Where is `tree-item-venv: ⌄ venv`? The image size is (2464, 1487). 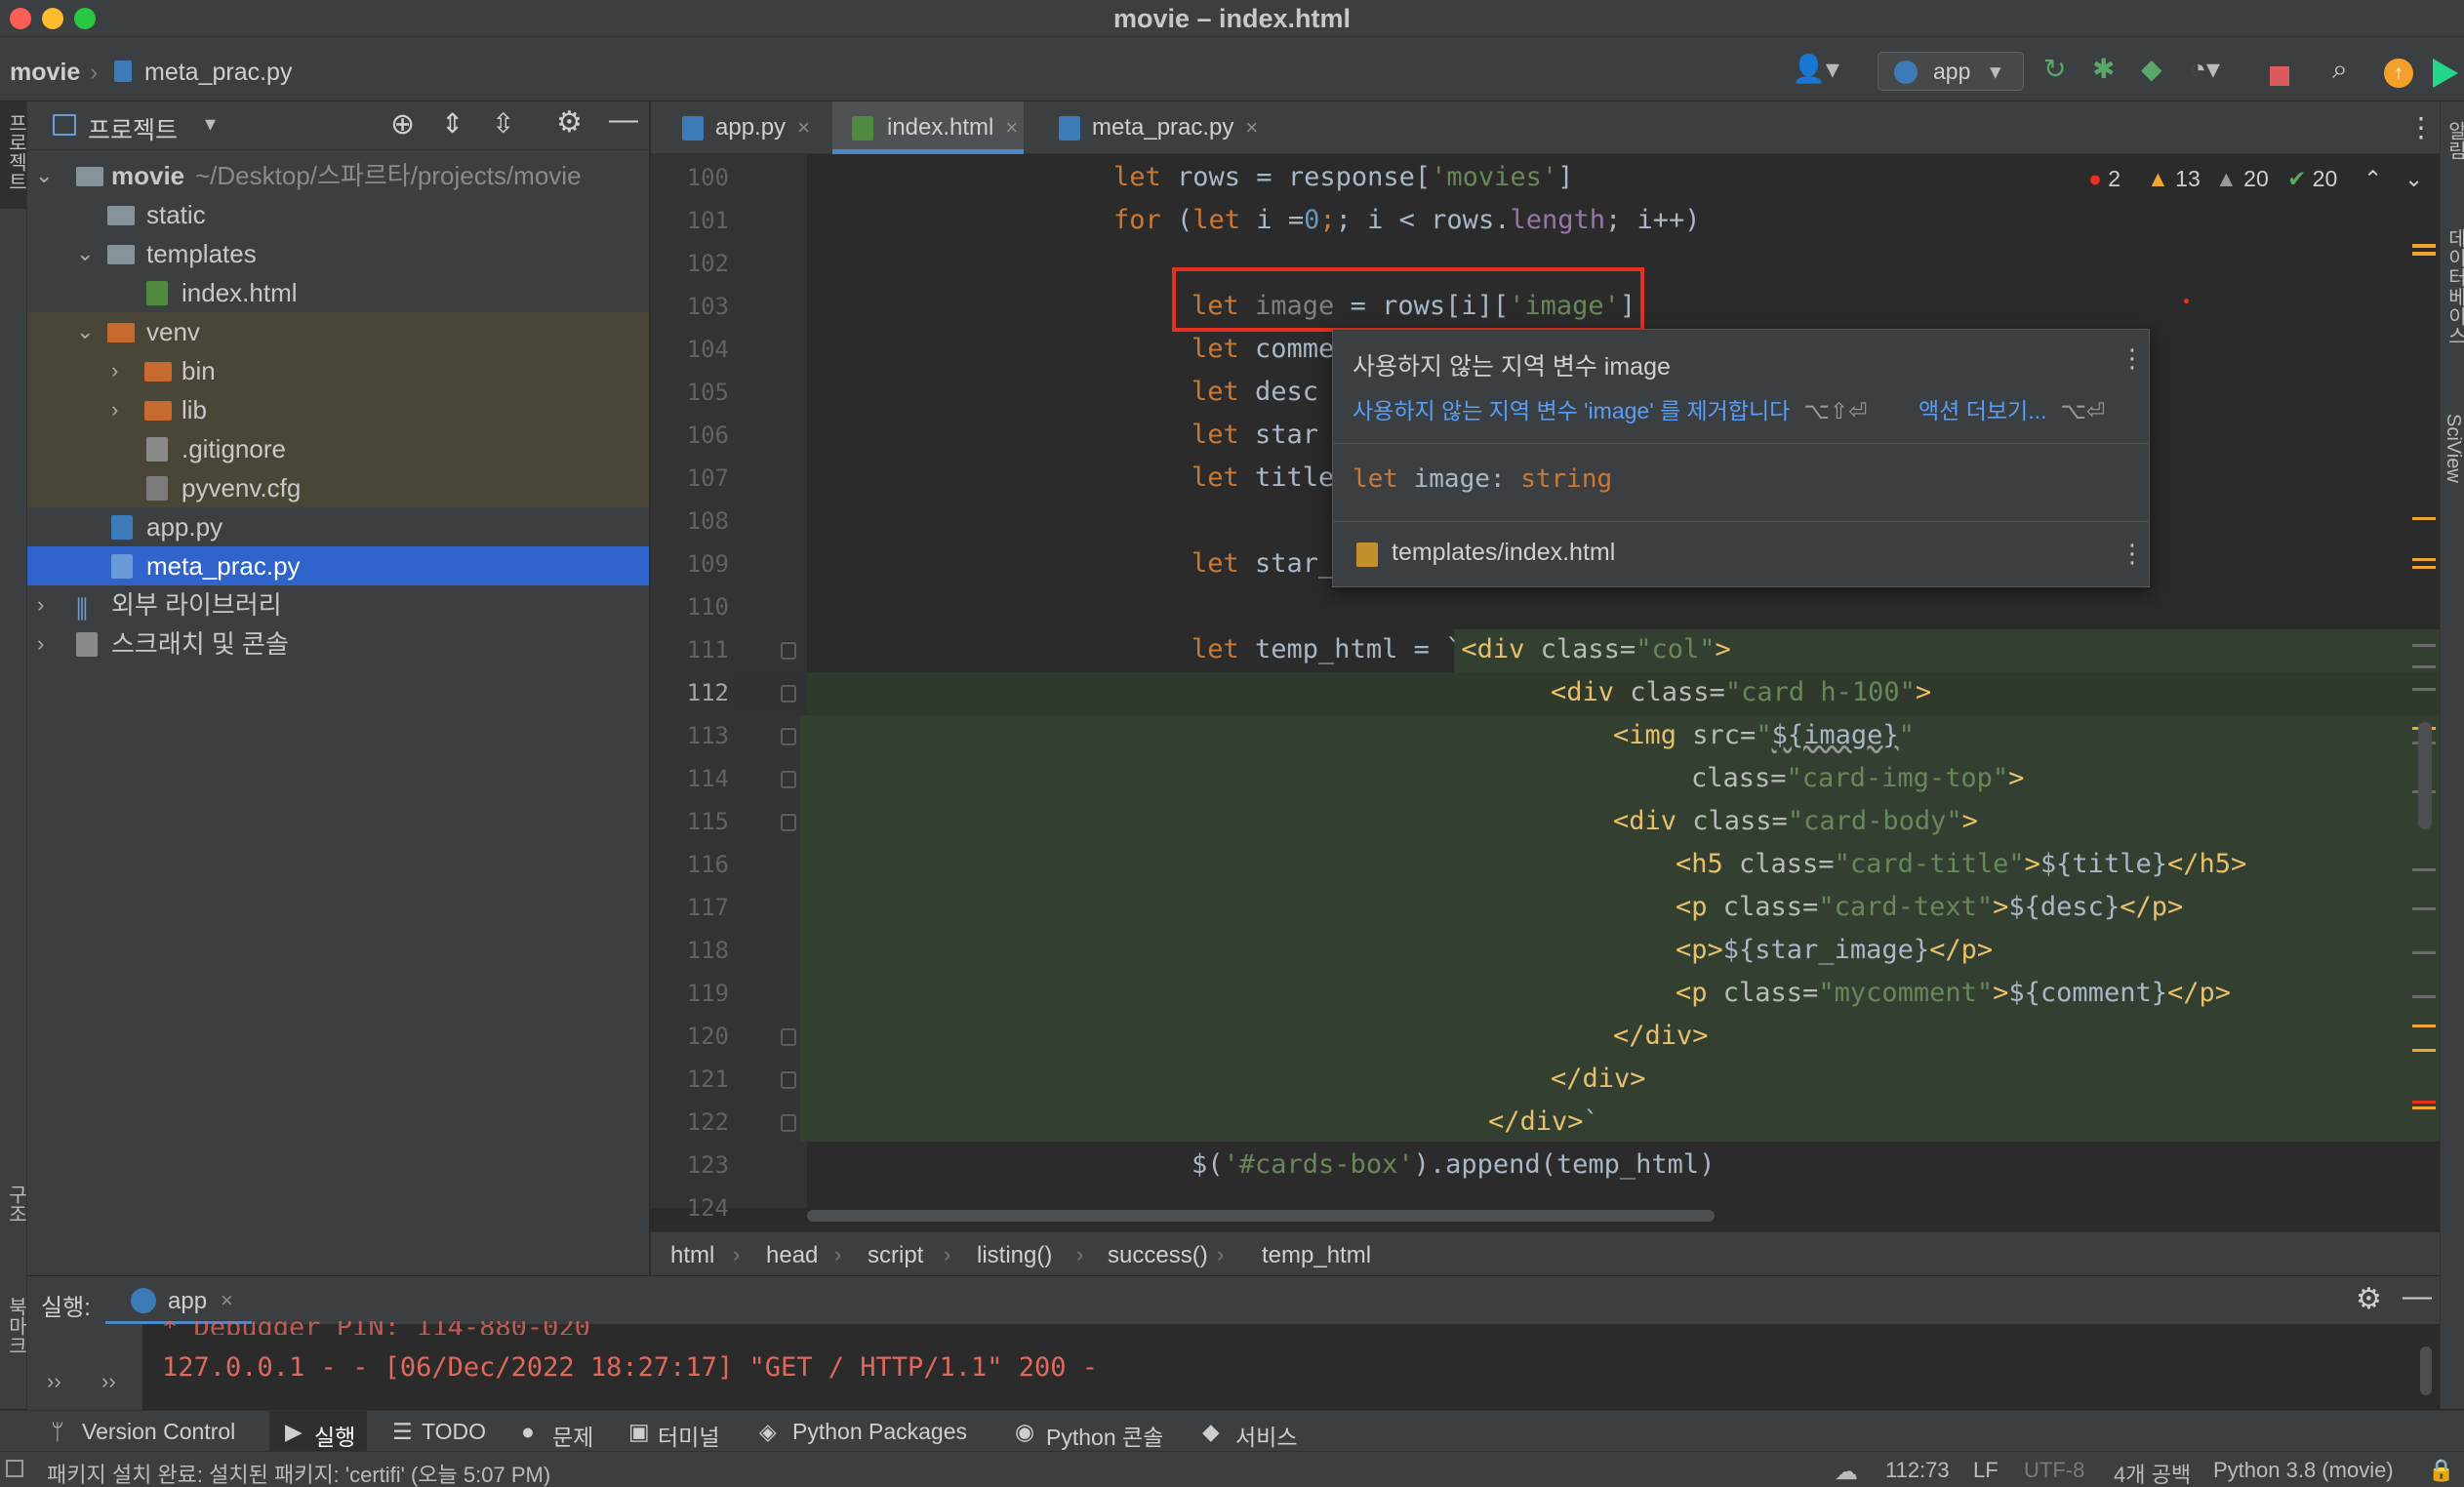 tree-item-venv: ⌄ venv is located at coordinates (338, 331).